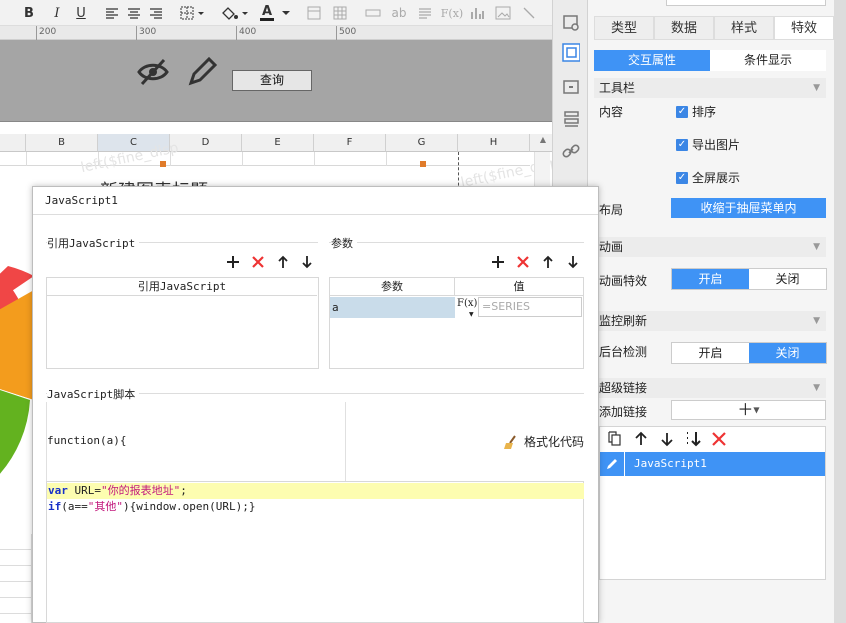  I want to click on tab-data: 数据, so click(684, 28).